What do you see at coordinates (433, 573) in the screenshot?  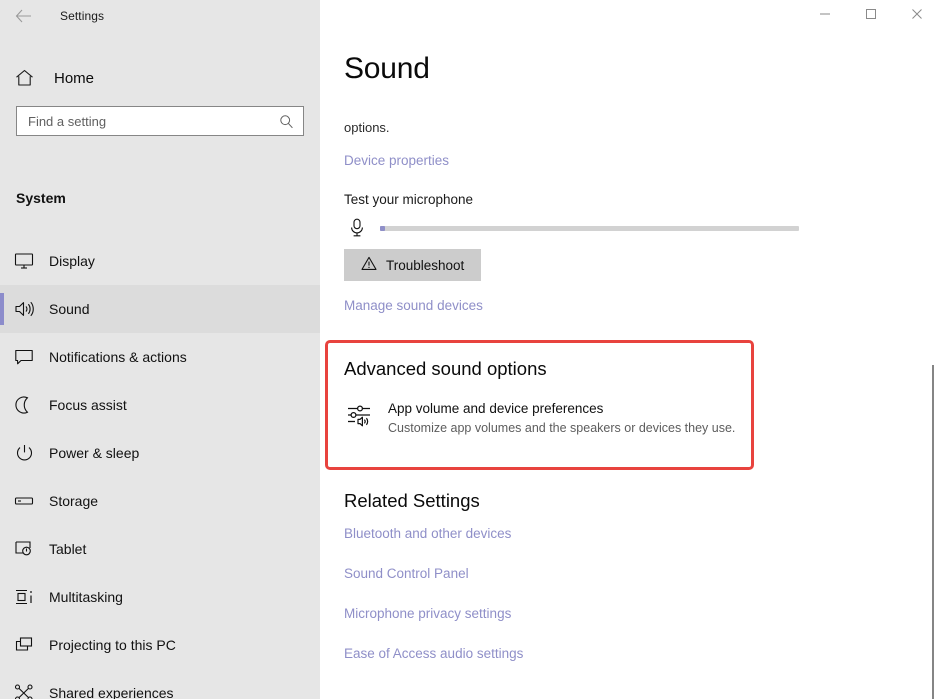 I see `related-link-sound-control-panel: Sound Control Panel` at bounding box center [433, 573].